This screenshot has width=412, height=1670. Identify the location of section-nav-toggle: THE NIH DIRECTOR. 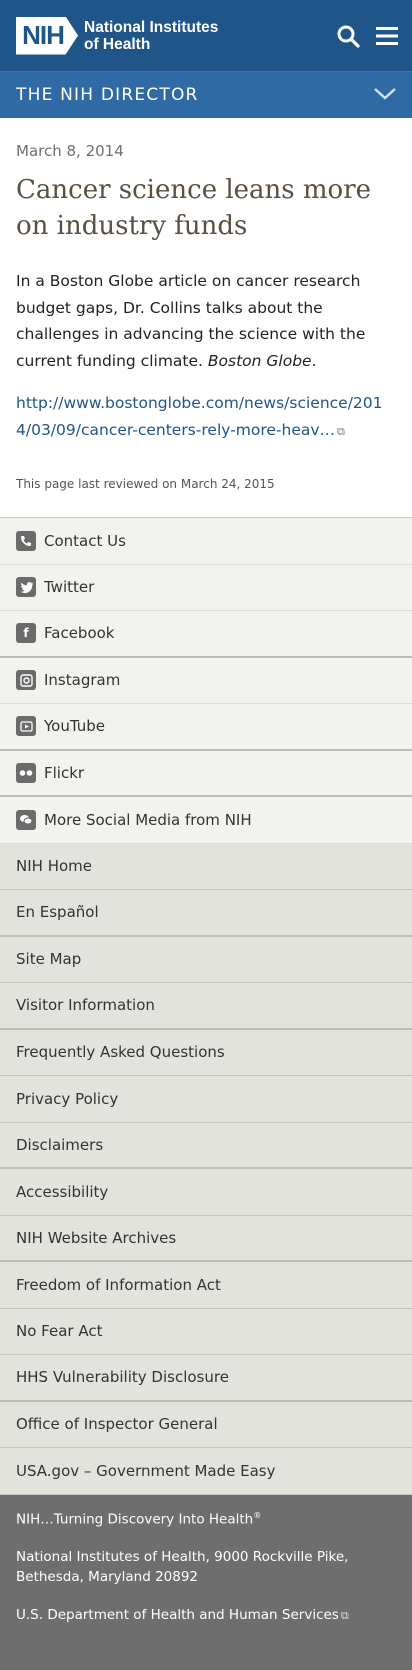
(206, 94).